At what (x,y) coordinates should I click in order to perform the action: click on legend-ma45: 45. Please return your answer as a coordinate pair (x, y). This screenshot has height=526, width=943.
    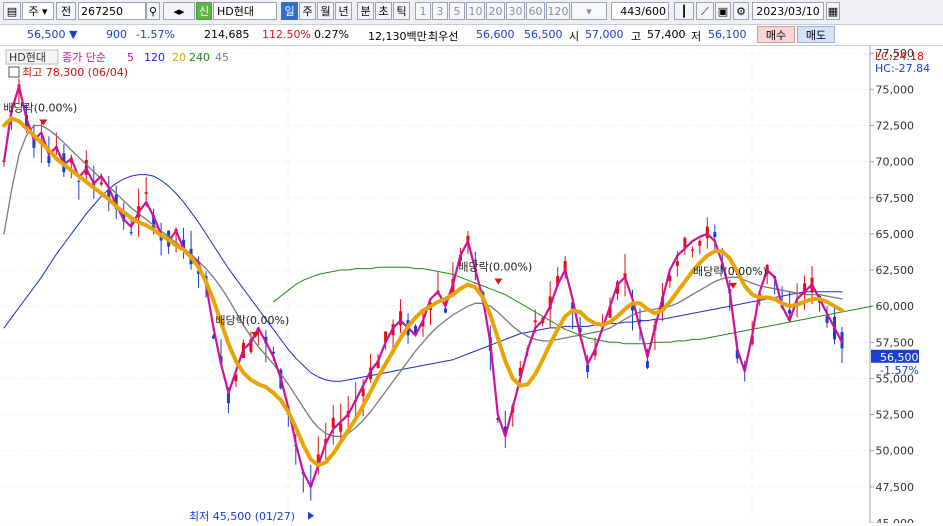
    Looking at the image, I should click on (222, 57).